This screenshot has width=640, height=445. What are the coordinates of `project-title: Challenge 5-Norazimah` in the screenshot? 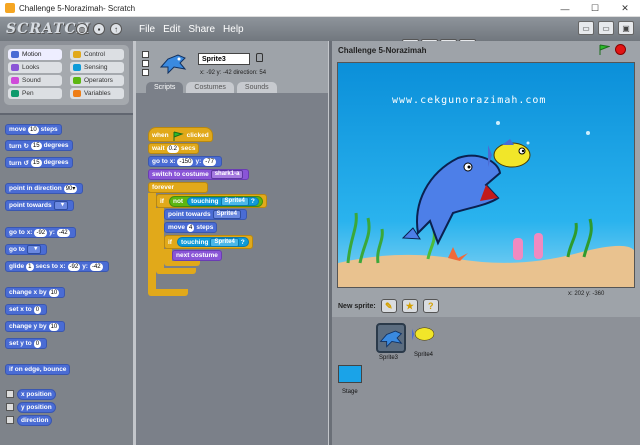 It's located at (382, 50).